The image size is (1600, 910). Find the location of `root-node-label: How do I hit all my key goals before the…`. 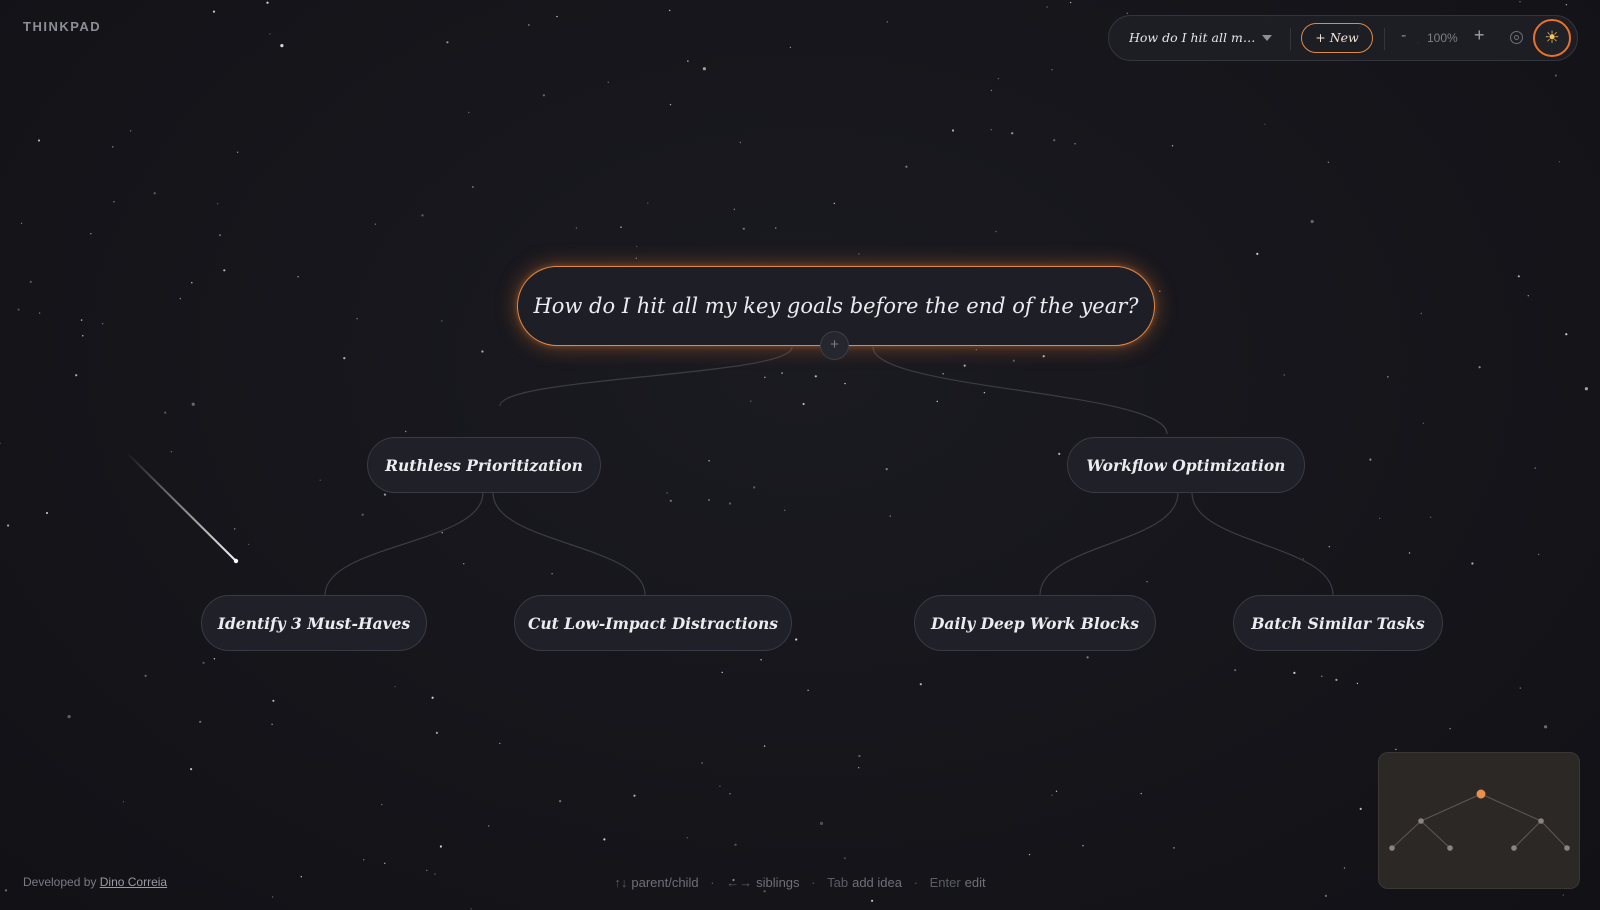

root-node-label: How do I hit all my key goals before the… is located at coordinates (836, 306).